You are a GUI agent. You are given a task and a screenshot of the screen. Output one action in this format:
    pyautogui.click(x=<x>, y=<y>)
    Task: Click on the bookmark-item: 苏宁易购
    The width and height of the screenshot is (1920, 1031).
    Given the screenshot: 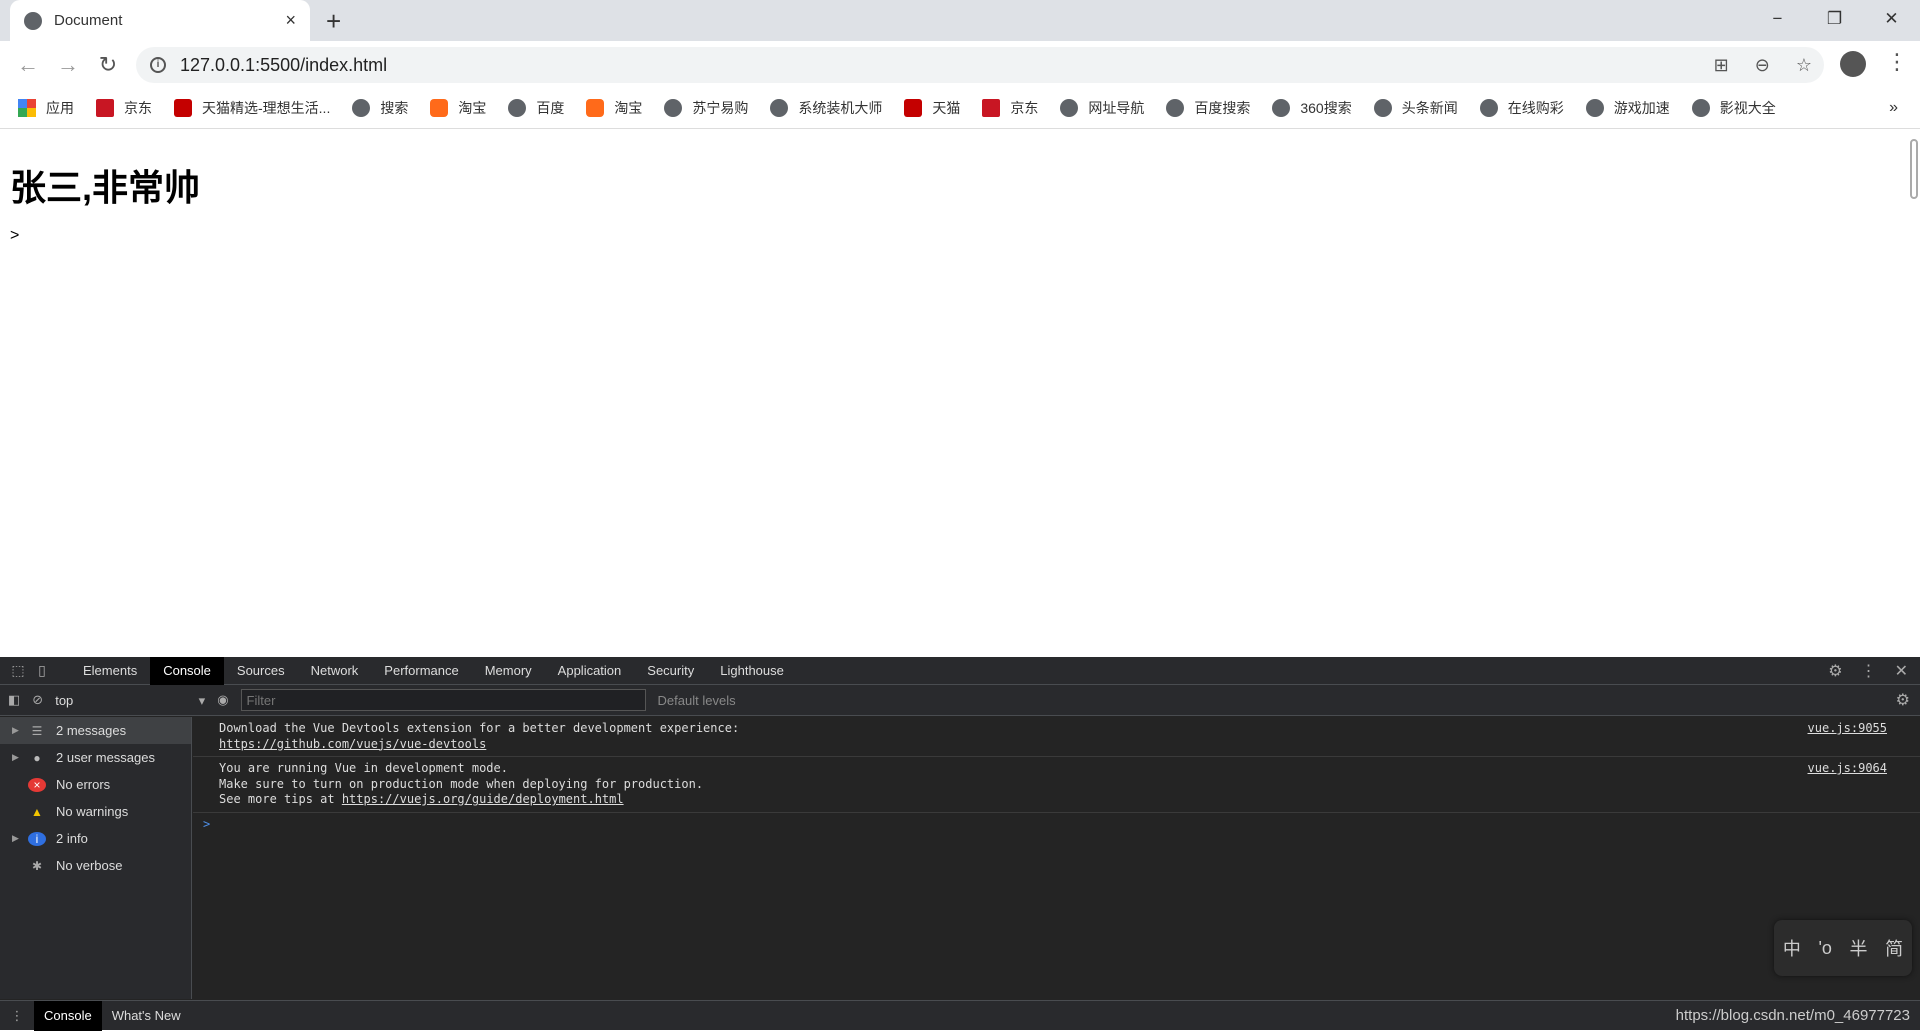 What is the action you would take?
    pyautogui.click(x=706, y=108)
    